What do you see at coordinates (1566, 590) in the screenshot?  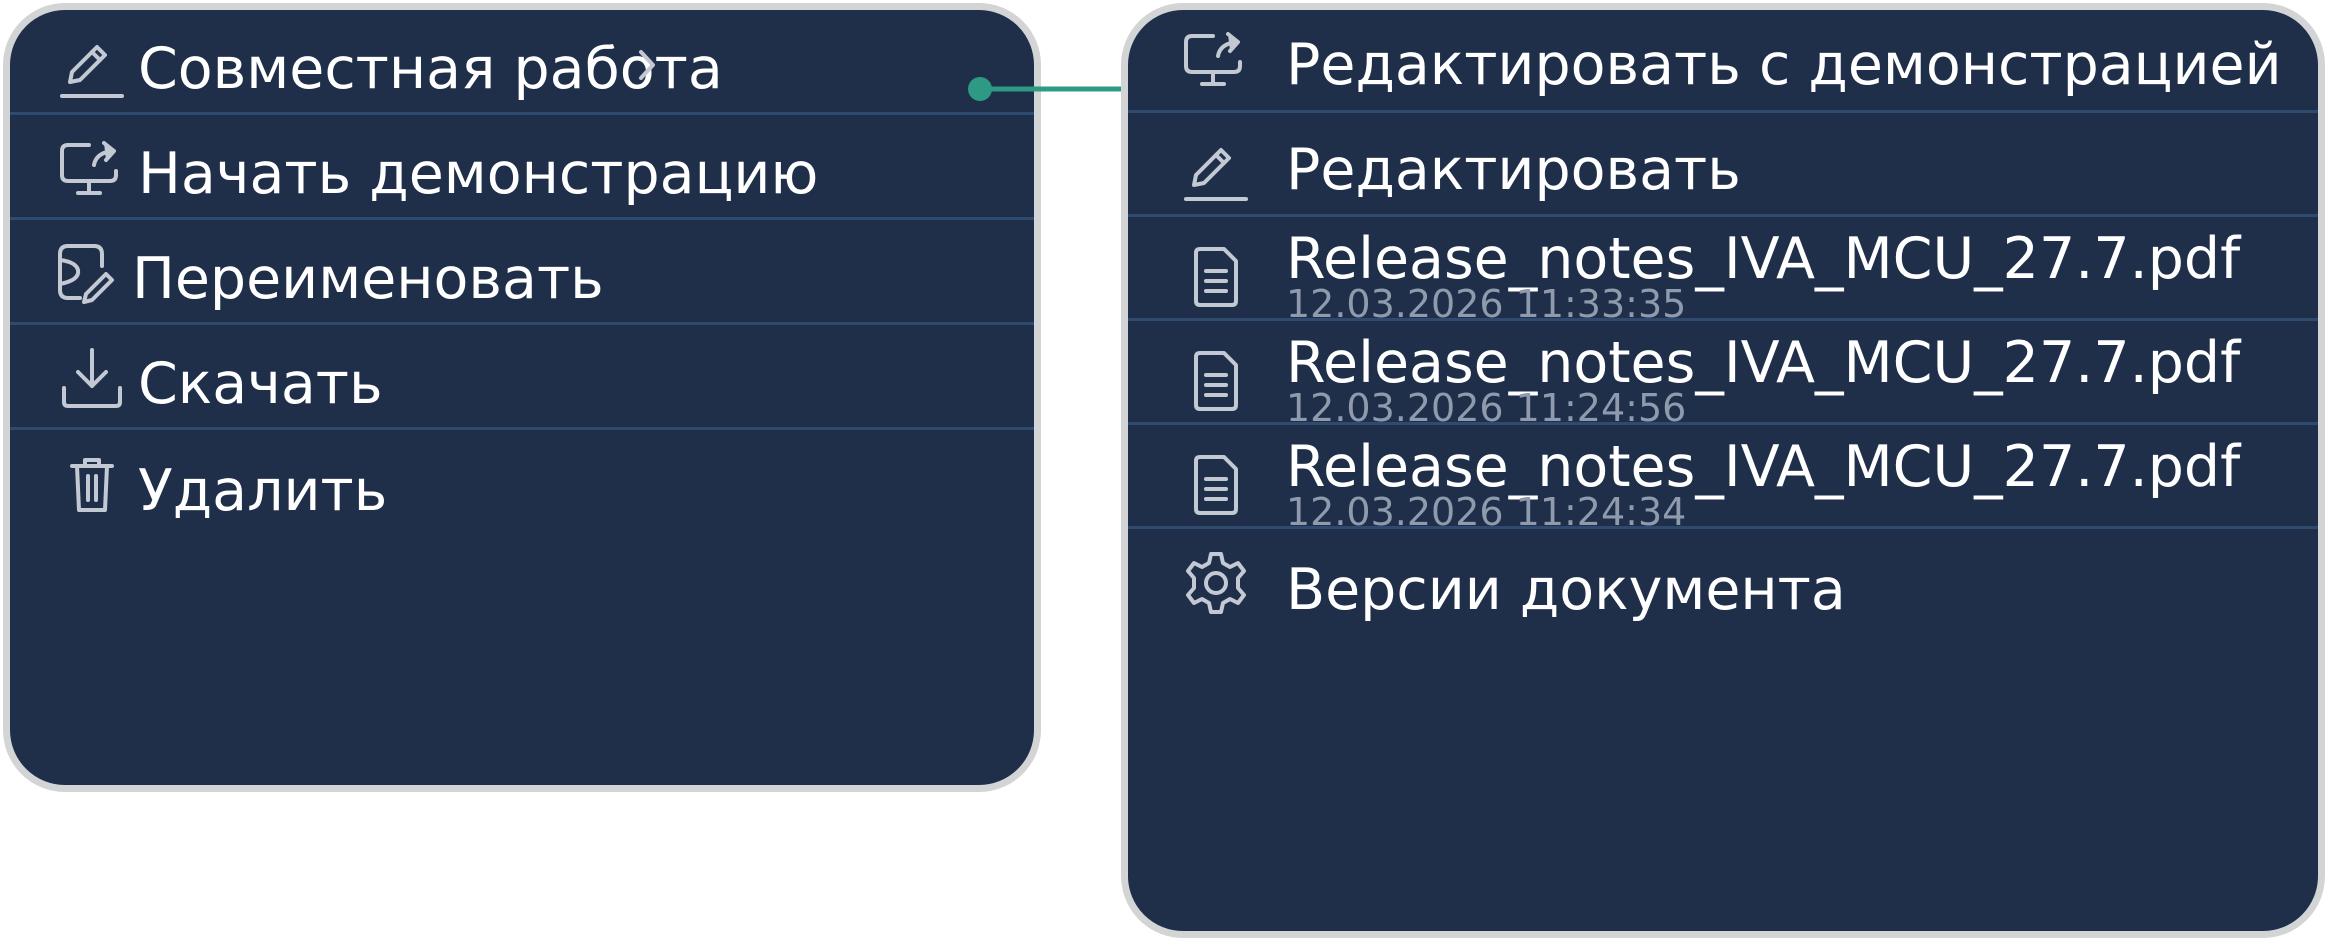 I see `submenu-item-label: Версии документа` at bounding box center [1566, 590].